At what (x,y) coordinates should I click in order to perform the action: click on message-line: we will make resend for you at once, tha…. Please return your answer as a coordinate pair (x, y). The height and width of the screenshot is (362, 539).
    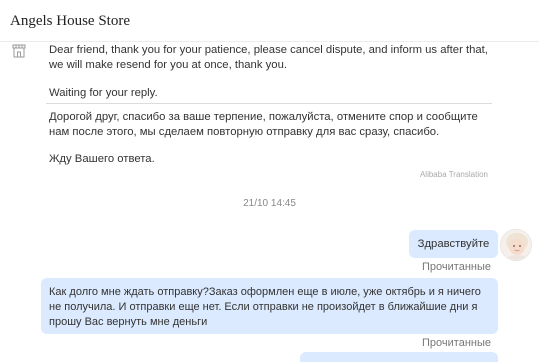
    Looking at the image, I should click on (168, 65).